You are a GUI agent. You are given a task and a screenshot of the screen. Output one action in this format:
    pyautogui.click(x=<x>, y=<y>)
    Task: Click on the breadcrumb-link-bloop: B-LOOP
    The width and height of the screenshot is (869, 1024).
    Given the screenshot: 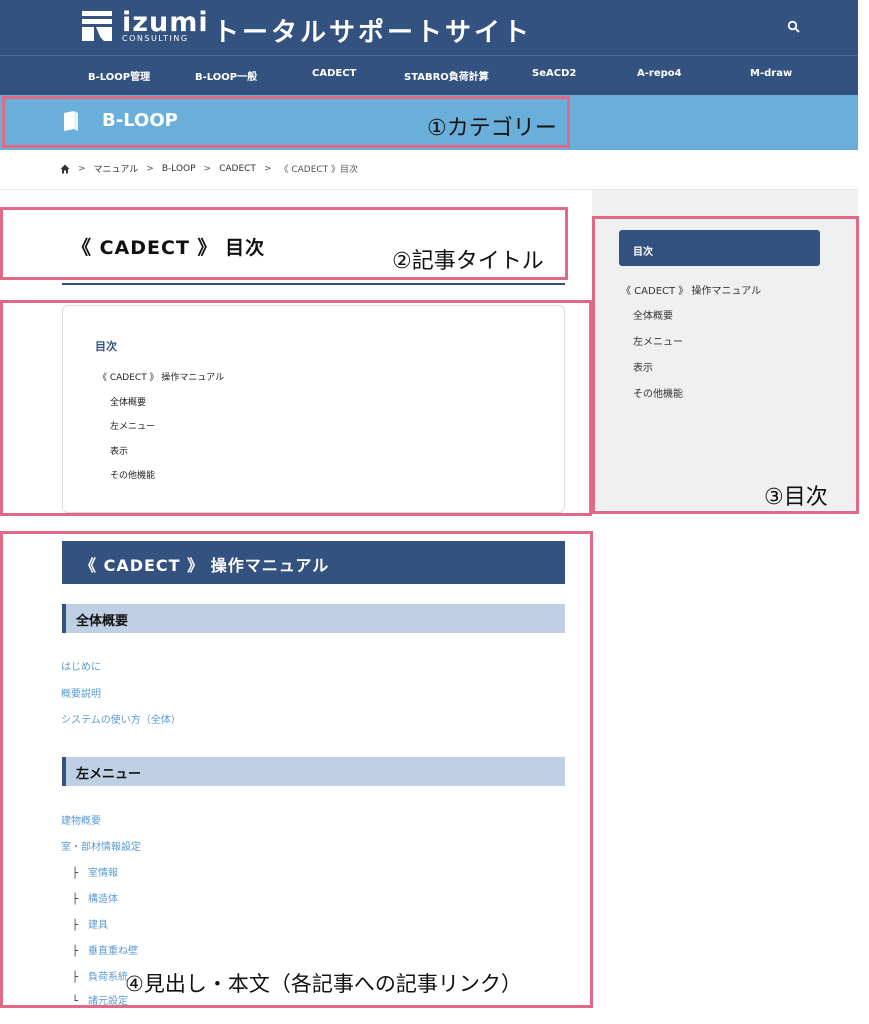 What is the action you would take?
    pyautogui.click(x=179, y=169)
    